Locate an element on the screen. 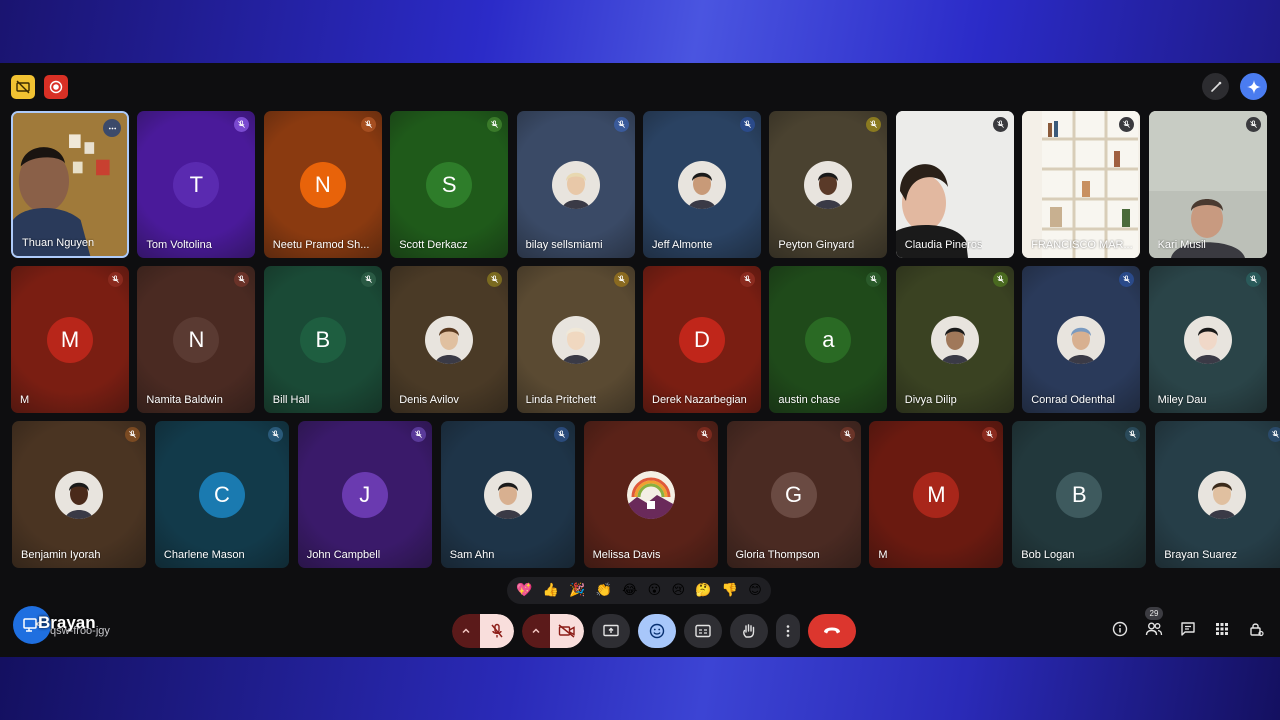 The width and height of the screenshot is (1280, 720). participant-tile: Divya Dilip is located at coordinates (954, 339).